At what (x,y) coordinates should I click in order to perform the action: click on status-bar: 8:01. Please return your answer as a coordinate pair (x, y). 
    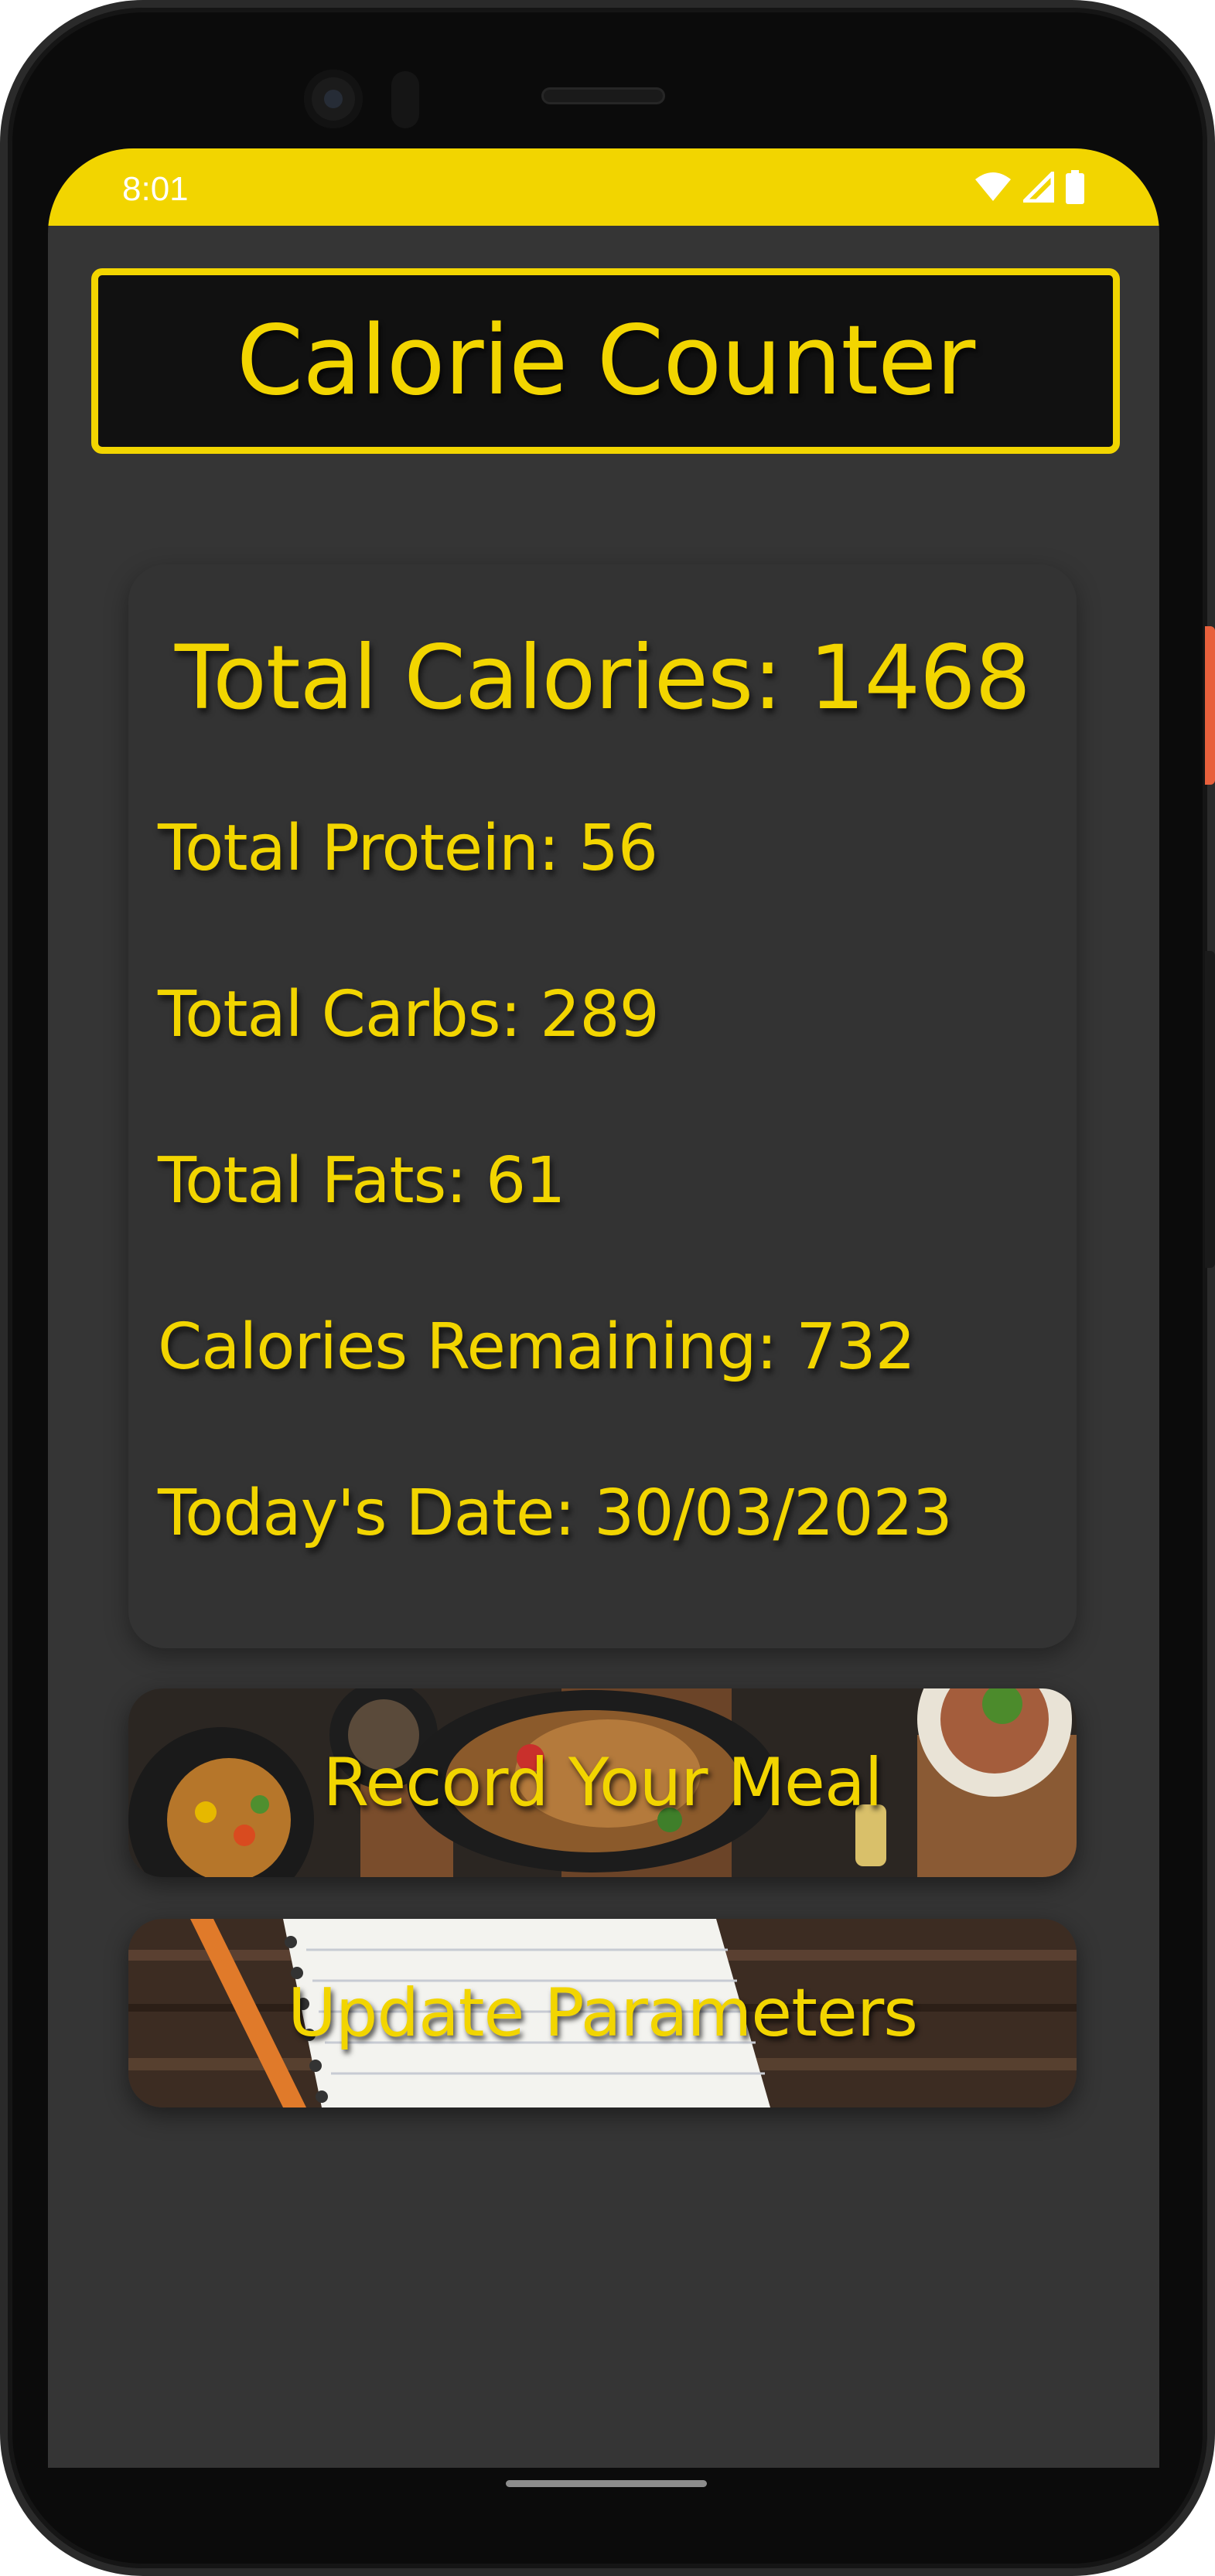
    Looking at the image, I should click on (603, 187).